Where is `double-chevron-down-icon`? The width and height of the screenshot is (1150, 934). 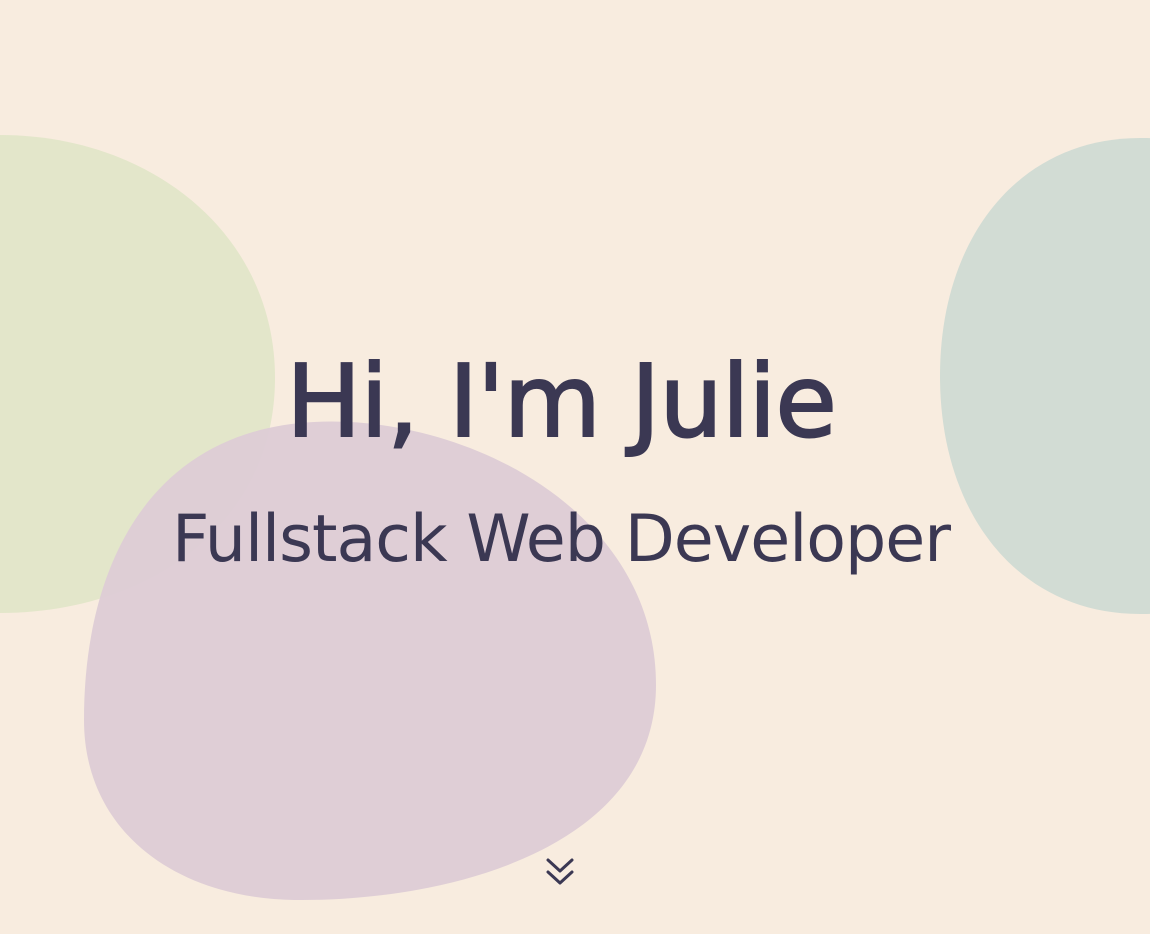
double-chevron-down-icon is located at coordinates (560, 873).